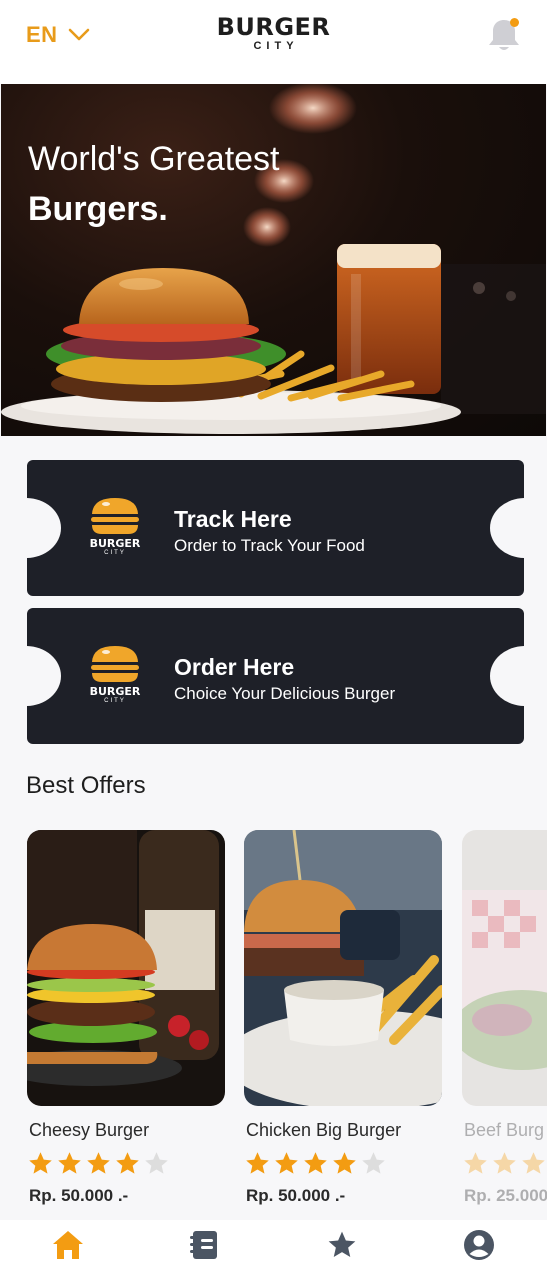  I want to click on hero-title-line1: World's Greatest, so click(154, 159).